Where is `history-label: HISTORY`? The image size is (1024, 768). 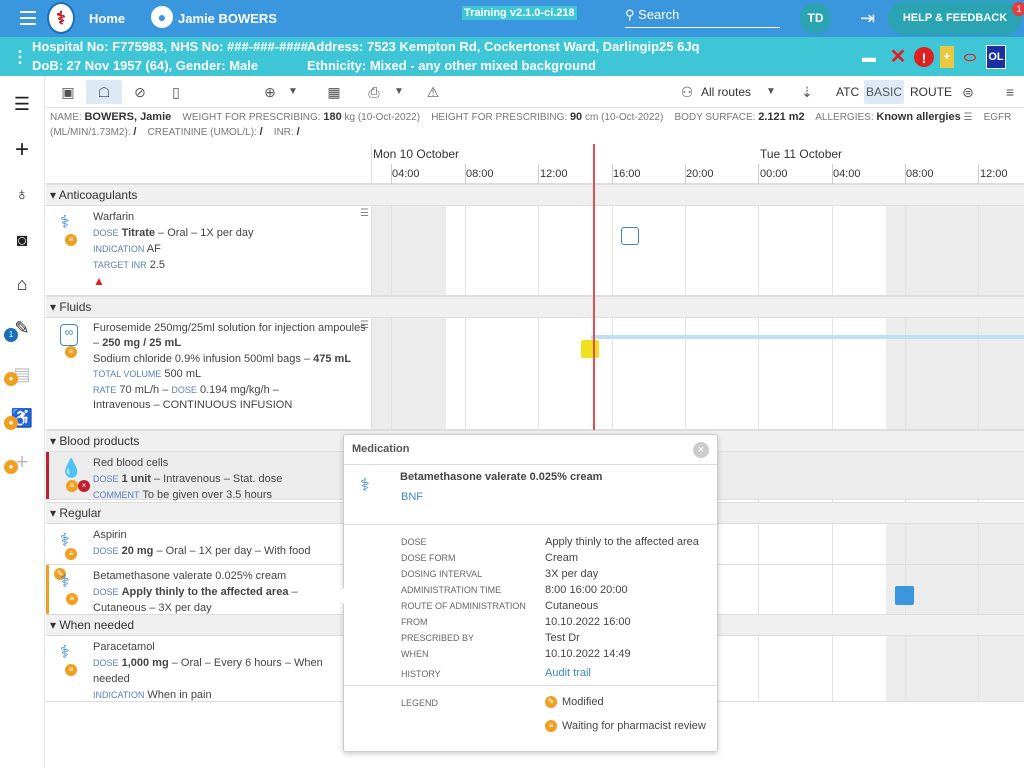 history-label: HISTORY is located at coordinates (421, 674).